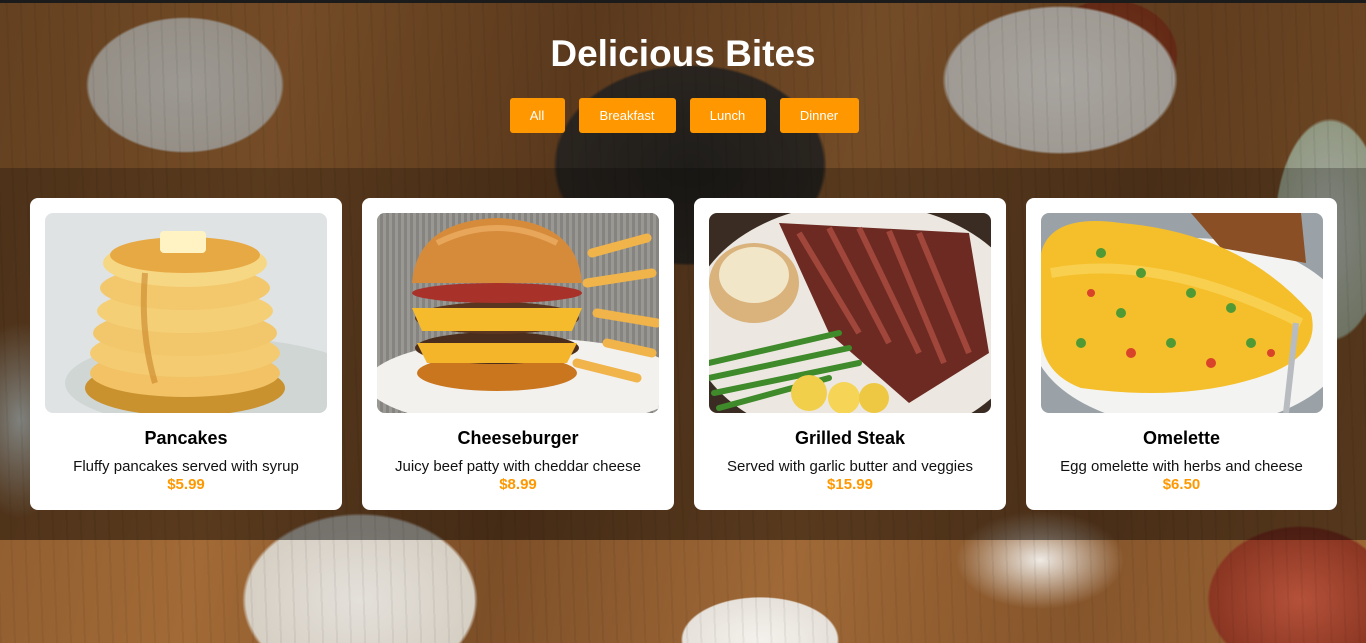 This screenshot has height=643, width=1366. I want to click on menu-item-description: Juicy beef patty with cheddar cheese, so click(518, 466).